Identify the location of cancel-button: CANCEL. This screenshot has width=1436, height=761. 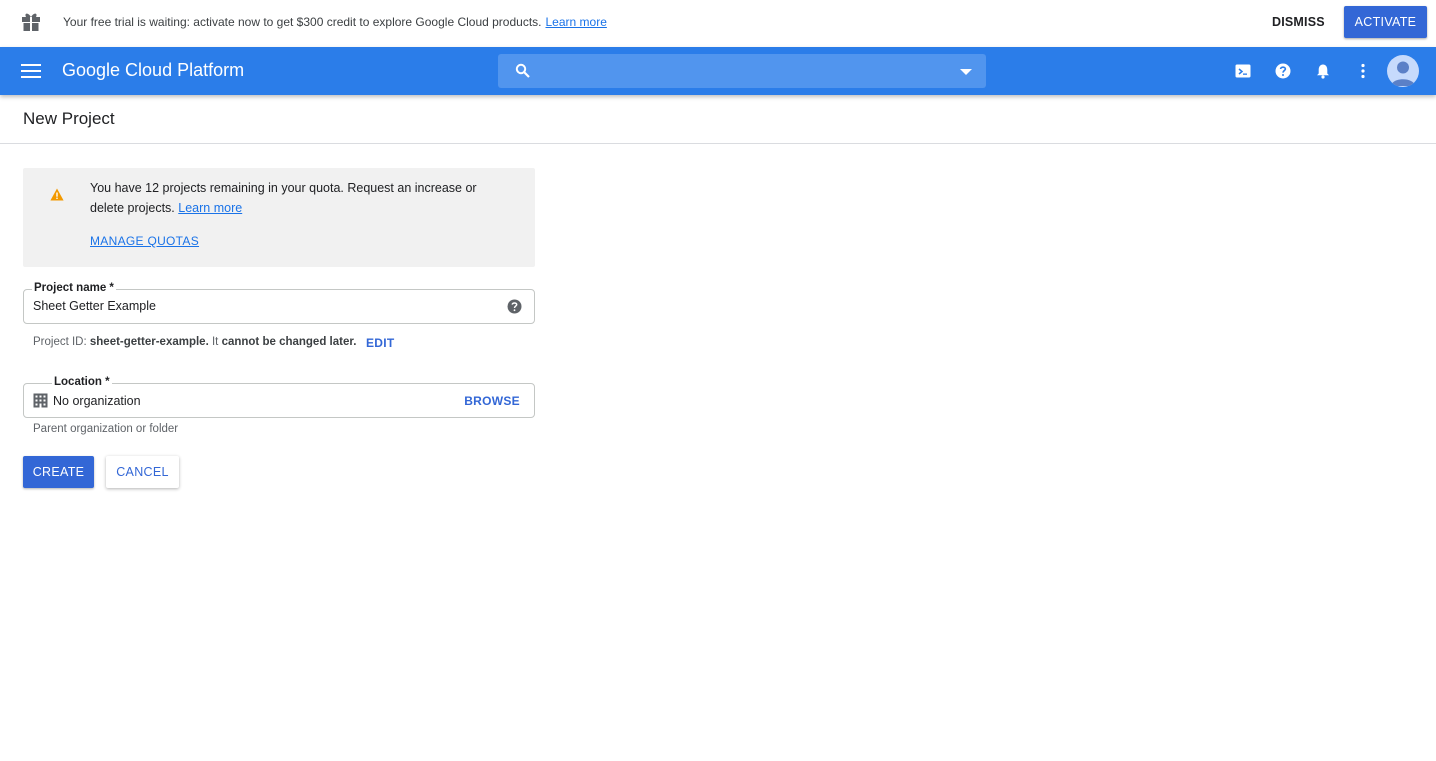
(142, 472).